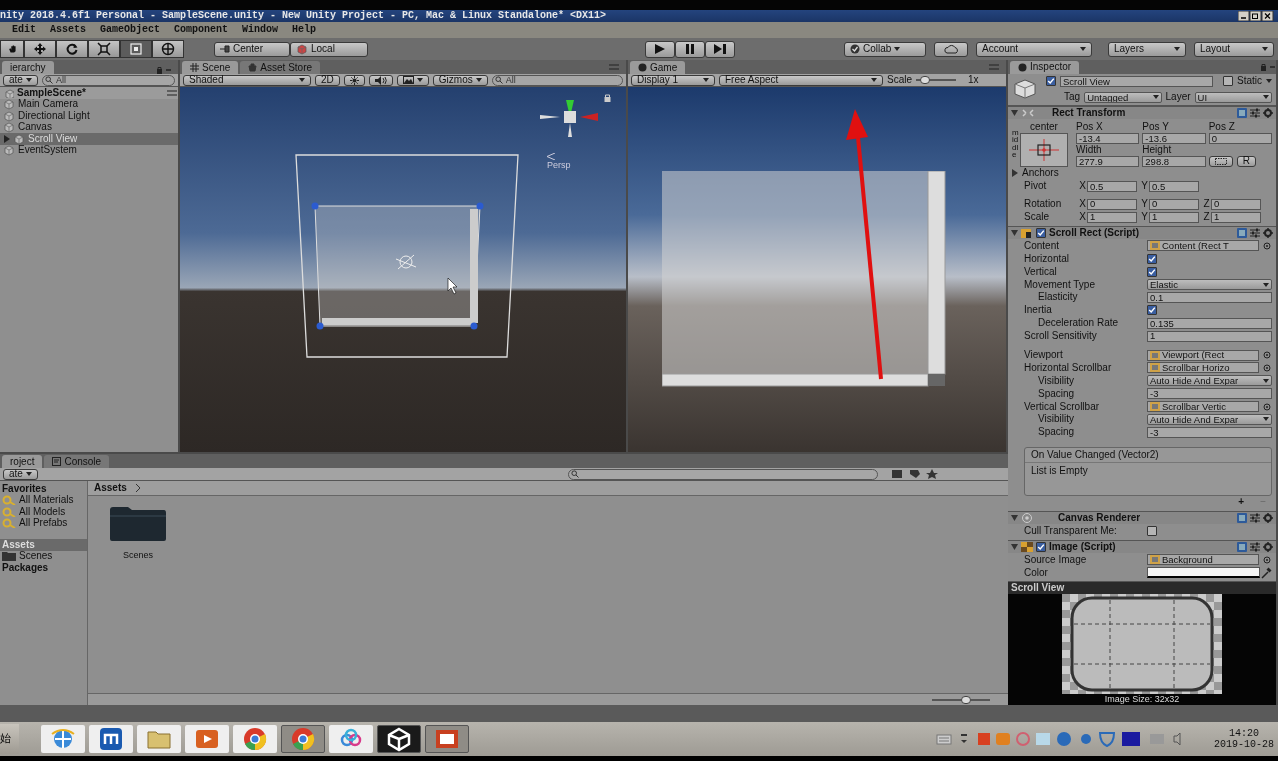 This screenshot has width=1278, height=761. Describe the element at coordinates (24, 30) in the screenshot. I see `menu-item: Edit` at that location.